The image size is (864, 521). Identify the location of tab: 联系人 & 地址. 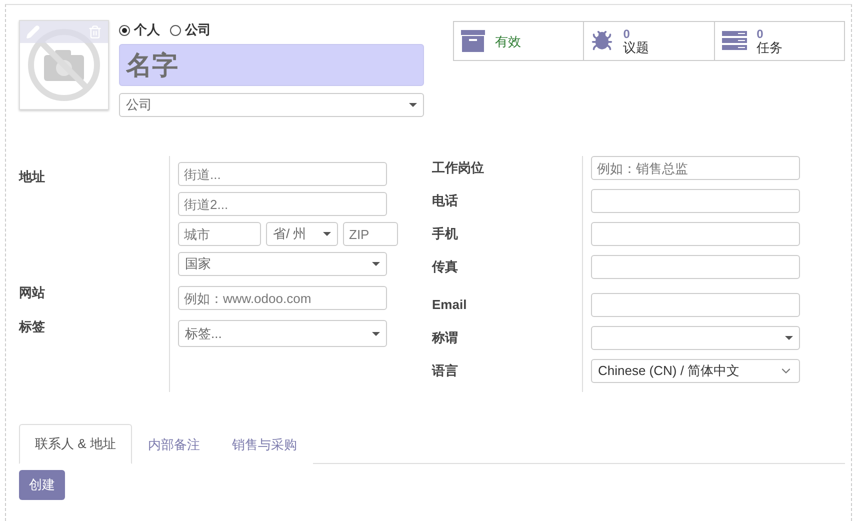
(75, 444).